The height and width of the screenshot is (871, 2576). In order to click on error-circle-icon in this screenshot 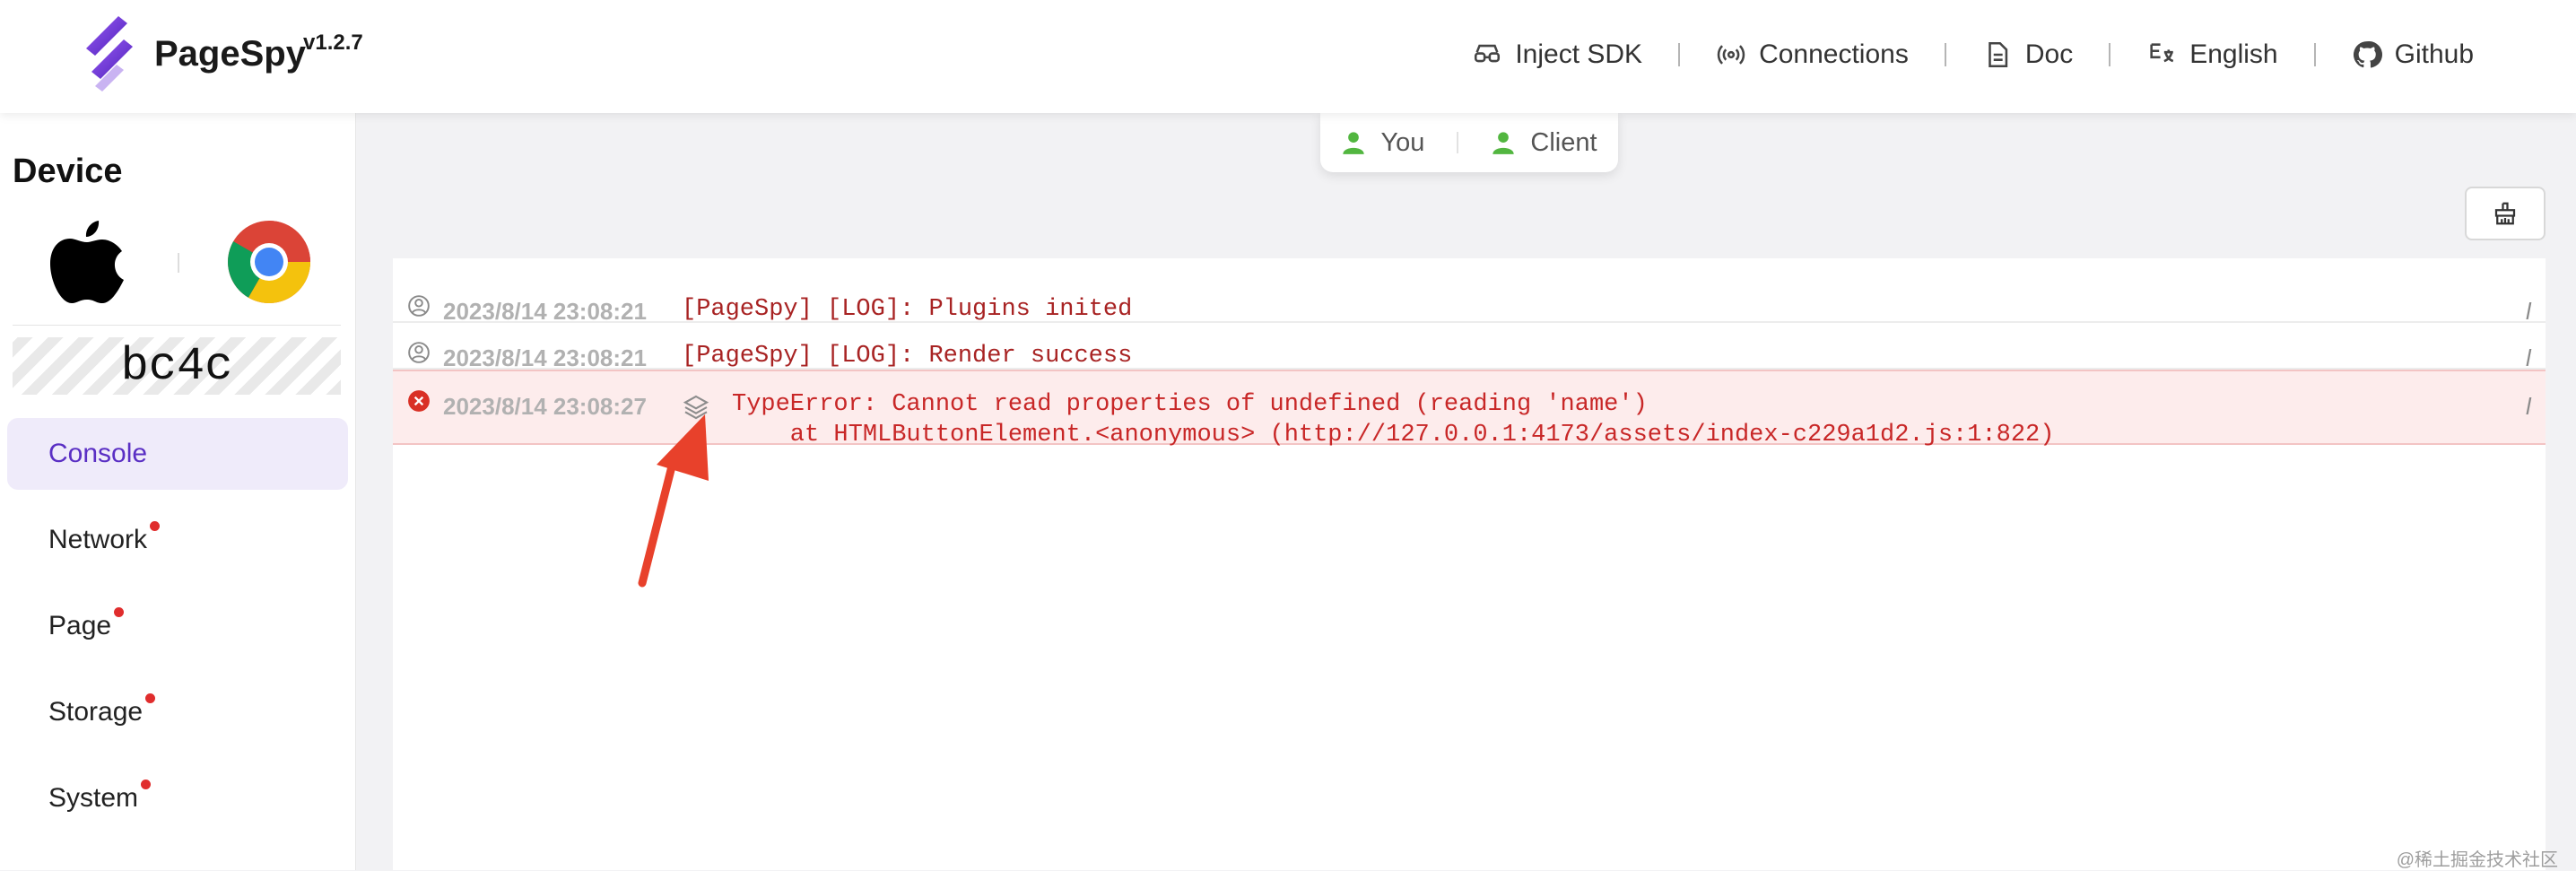, I will do `click(419, 401)`.